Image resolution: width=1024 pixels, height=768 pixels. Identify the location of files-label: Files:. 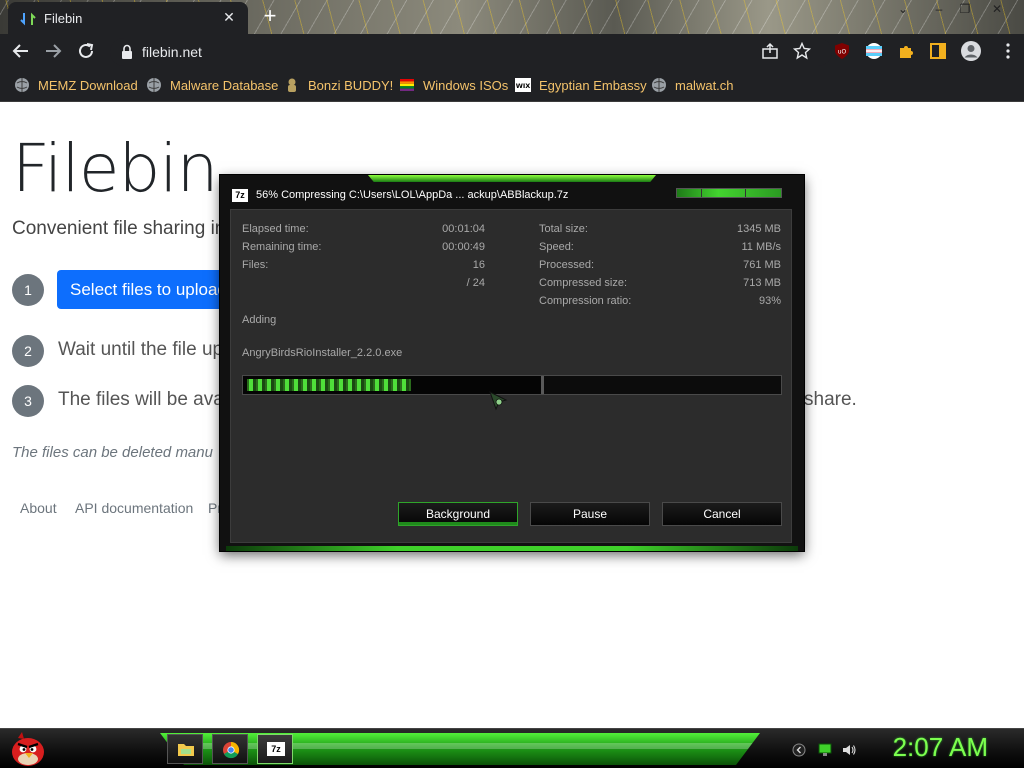
(255, 265).